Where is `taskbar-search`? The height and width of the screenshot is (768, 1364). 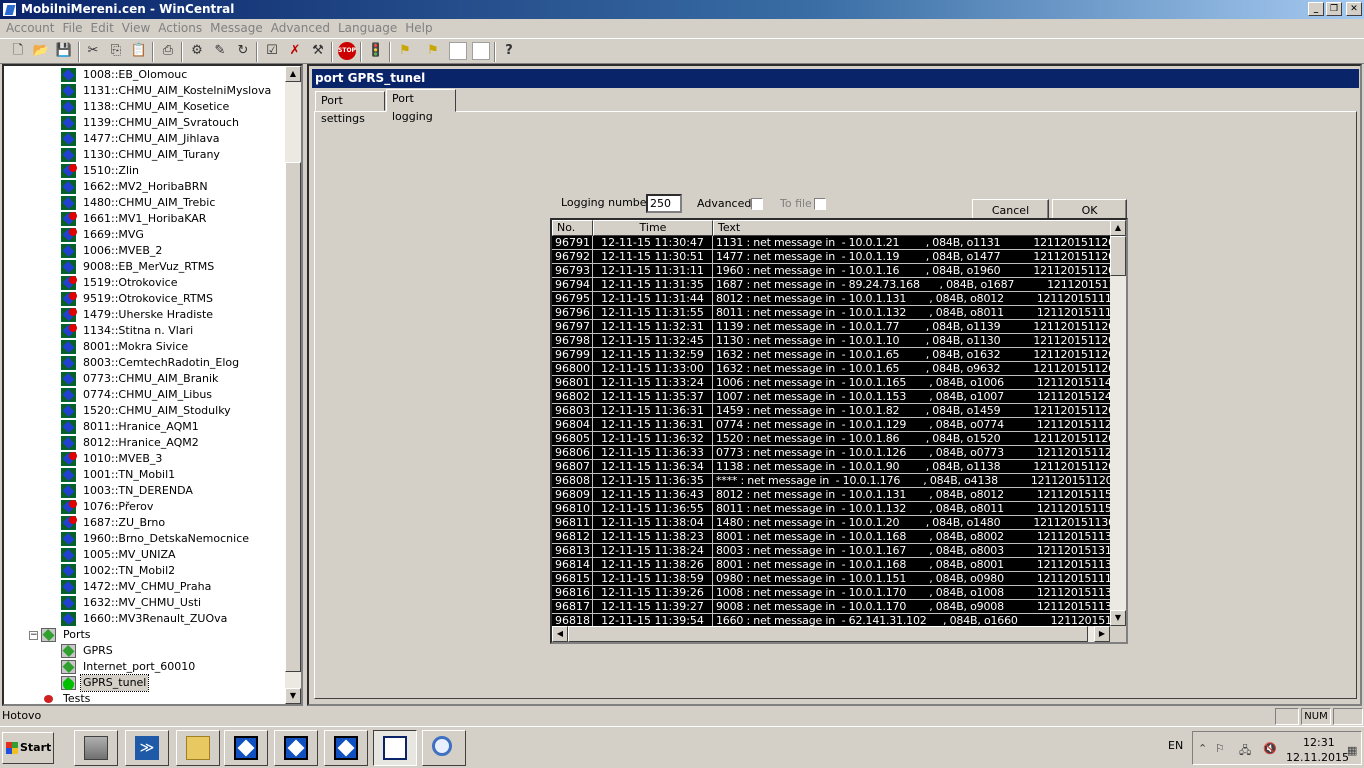
taskbar-search is located at coordinates (444, 748).